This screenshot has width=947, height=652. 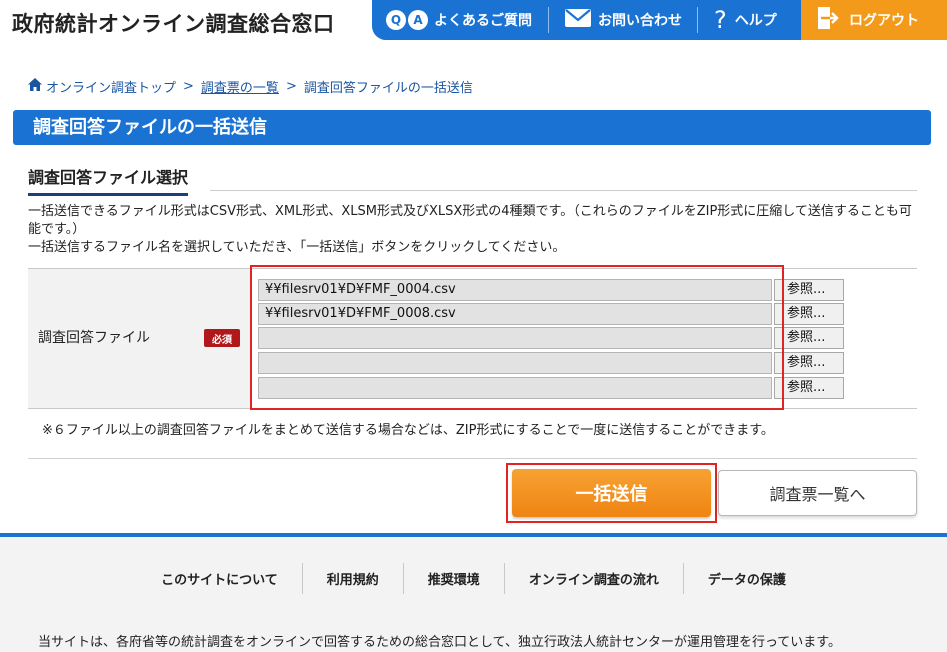 What do you see at coordinates (220, 578) in the screenshot?
I see `footer-link-about: このサイトについて` at bounding box center [220, 578].